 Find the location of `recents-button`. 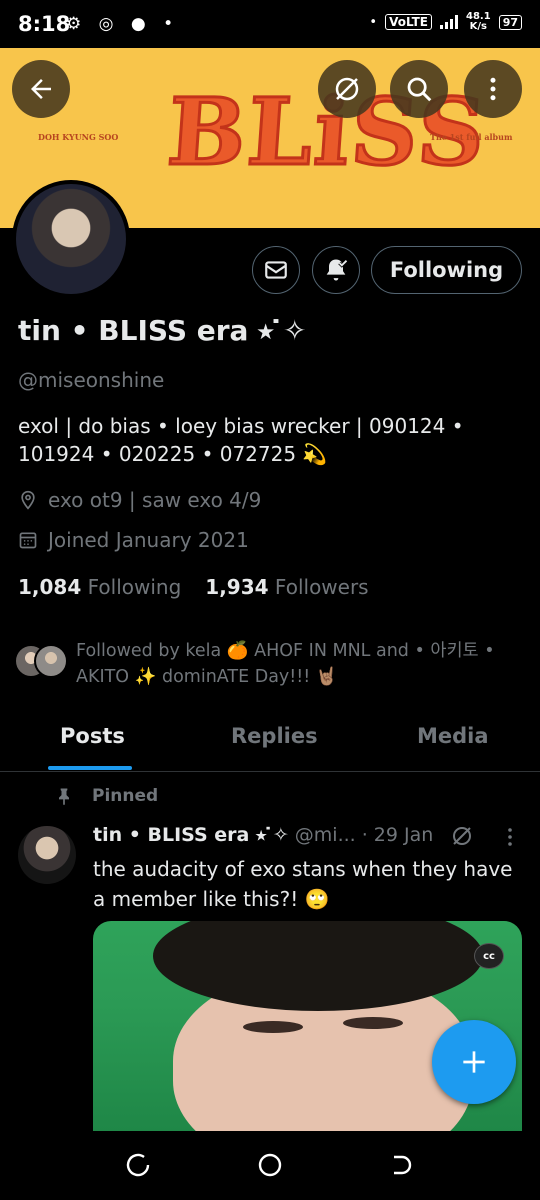

recents-button is located at coordinates (138, 1167).